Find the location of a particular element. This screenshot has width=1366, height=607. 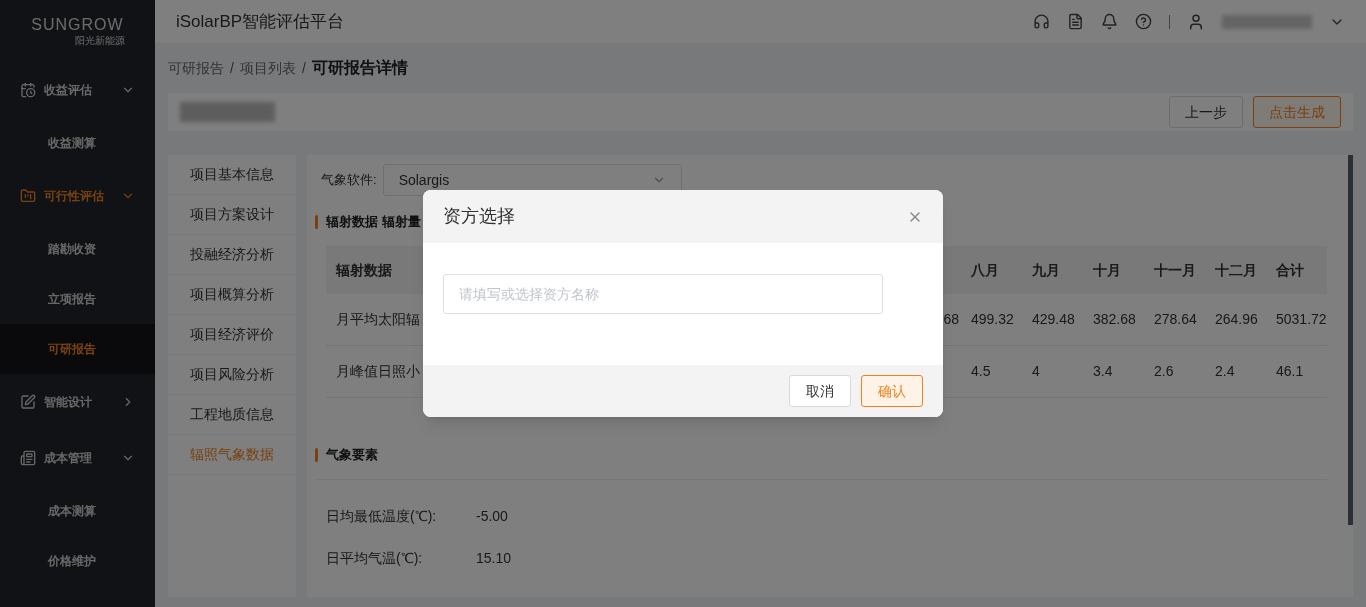

logo-text: SUNGROW is located at coordinates (77, 24).